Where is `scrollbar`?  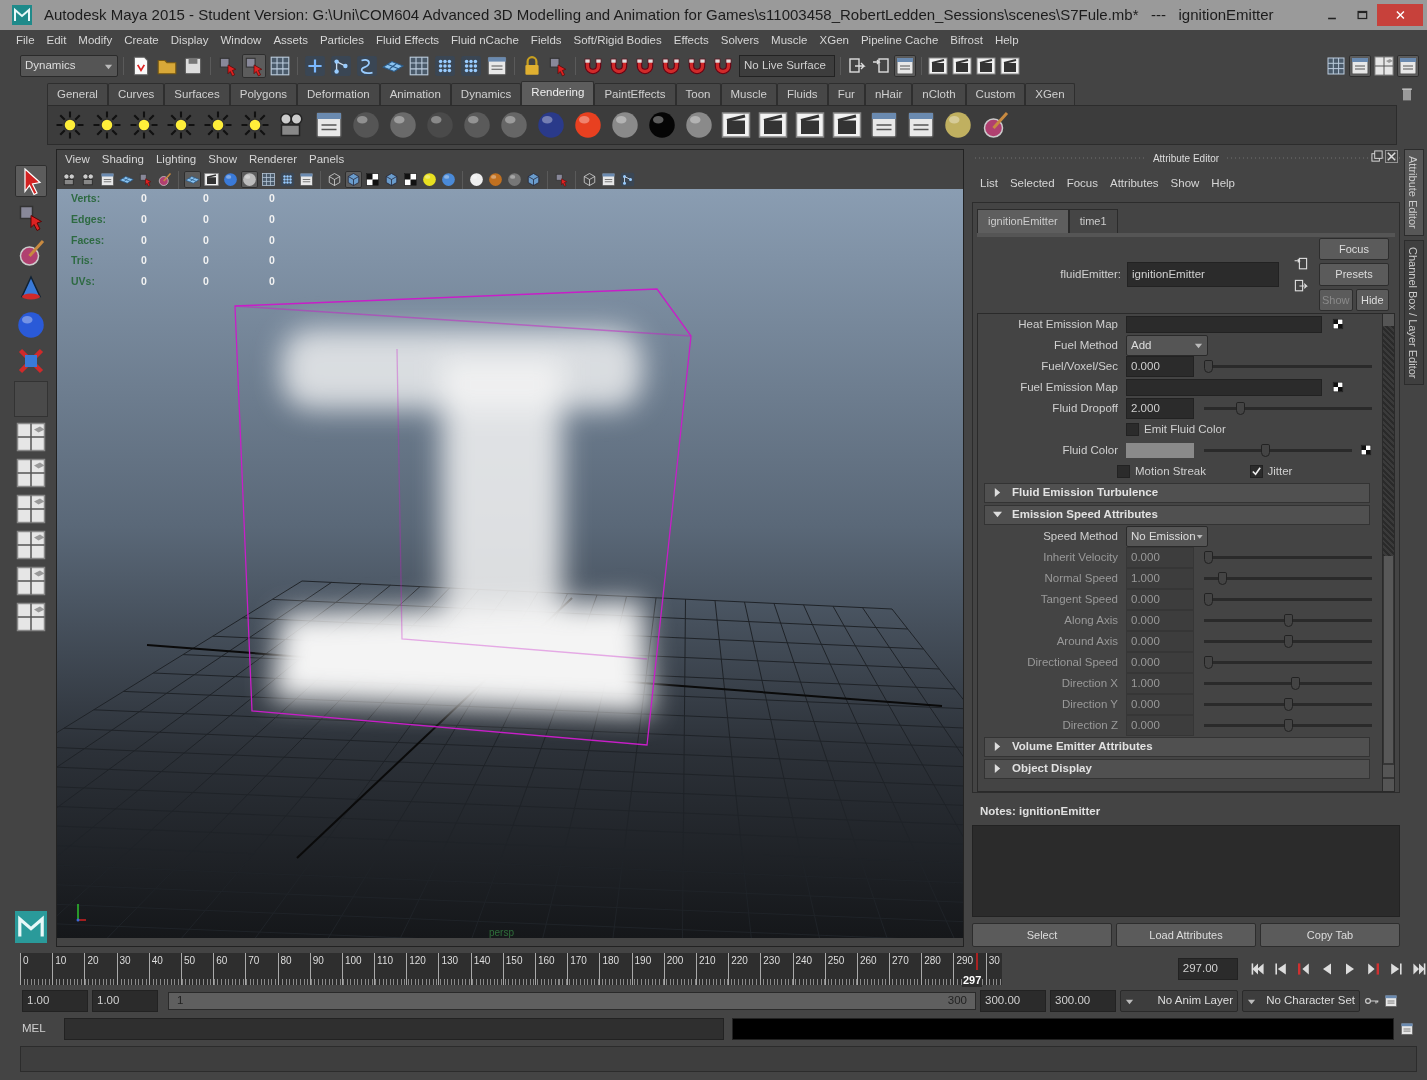
scrollbar is located at coordinates (1388, 552).